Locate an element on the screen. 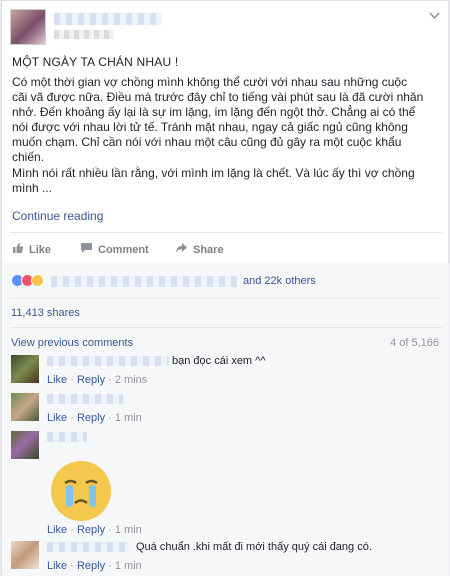  share-button: Share is located at coordinates (199, 249).